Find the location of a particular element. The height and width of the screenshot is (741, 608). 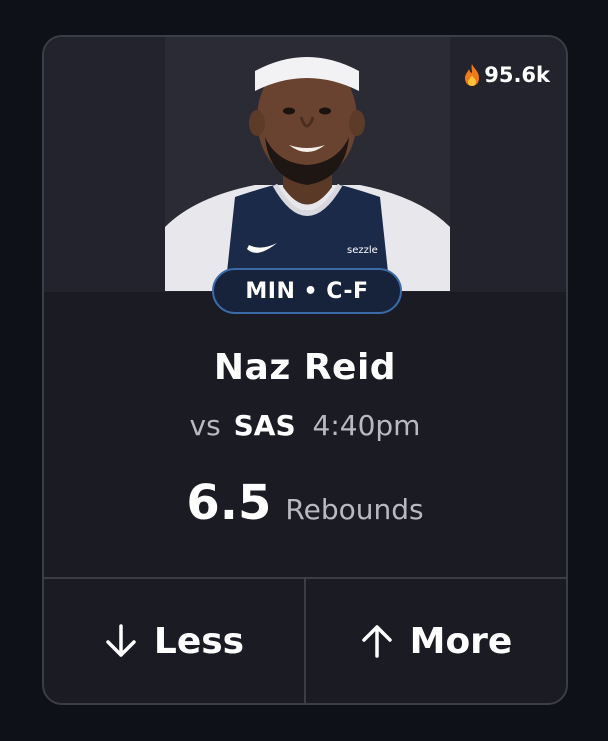

jersey-sponsor-logo: sezzle is located at coordinates (362, 250).